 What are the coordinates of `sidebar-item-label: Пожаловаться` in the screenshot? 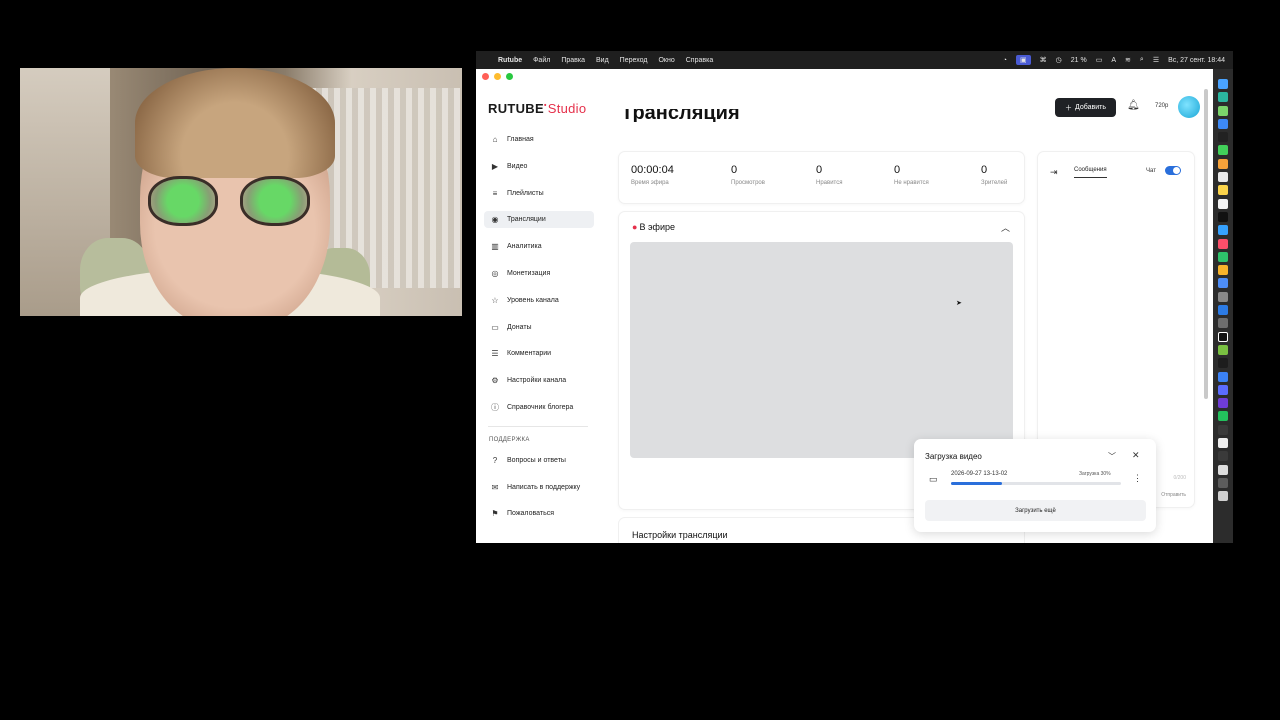 It's located at (531, 514).